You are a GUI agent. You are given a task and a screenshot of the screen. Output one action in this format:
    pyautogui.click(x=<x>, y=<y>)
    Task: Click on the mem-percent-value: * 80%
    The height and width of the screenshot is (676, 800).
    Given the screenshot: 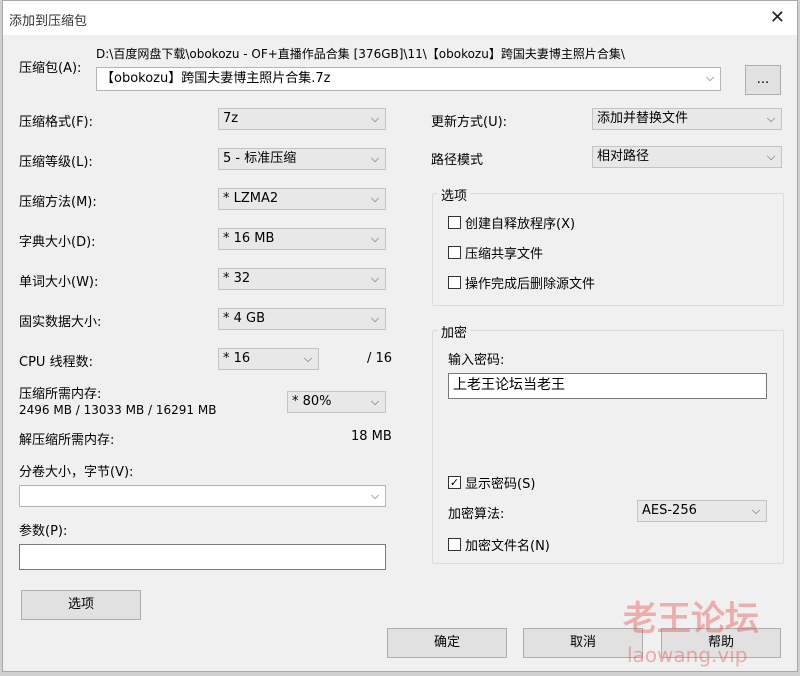 What is the action you would take?
    pyautogui.click(x=312, y=401)
    